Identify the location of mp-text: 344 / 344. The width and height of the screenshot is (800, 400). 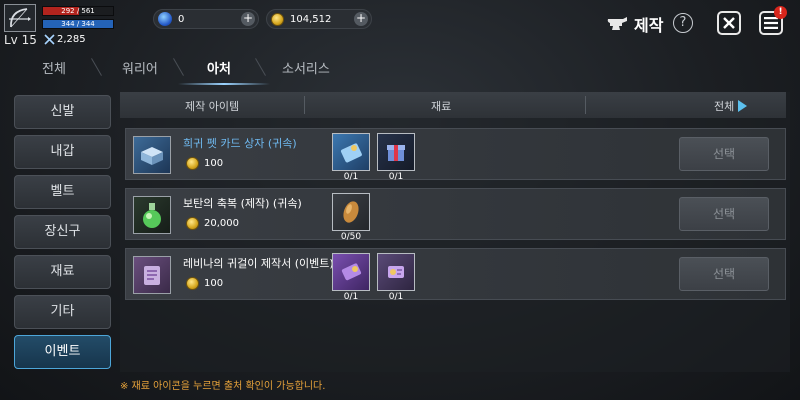
(78, 24).